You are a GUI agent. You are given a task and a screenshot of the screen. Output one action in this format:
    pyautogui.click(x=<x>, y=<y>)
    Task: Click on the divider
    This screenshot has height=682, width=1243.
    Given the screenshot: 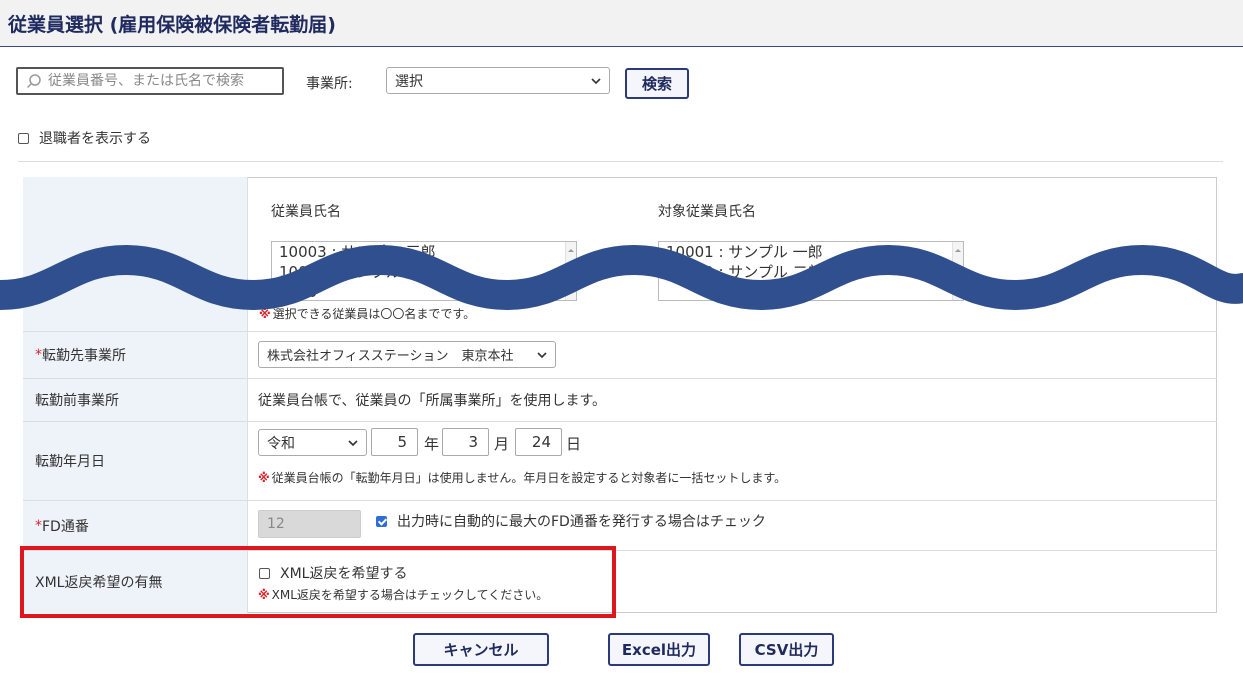 What is the action you would take?
    pyautogui.click(x=620, y=161)
    